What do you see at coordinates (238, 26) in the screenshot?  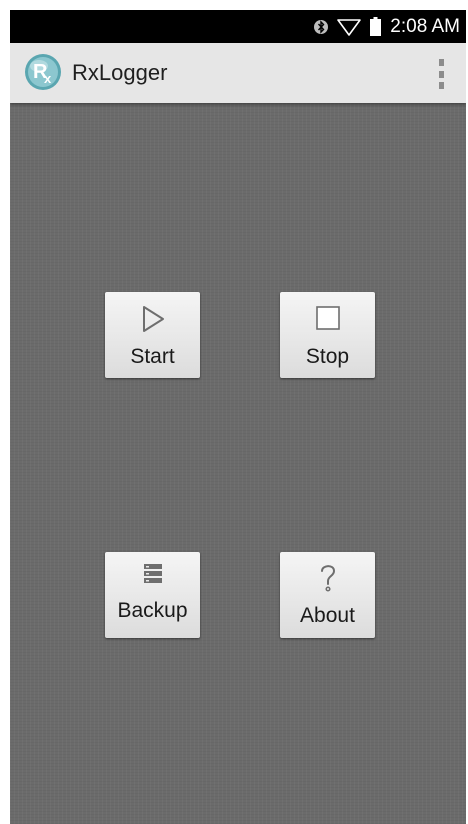 I see `status-bar: 2:08 AM` at bounding box center [238, 26].